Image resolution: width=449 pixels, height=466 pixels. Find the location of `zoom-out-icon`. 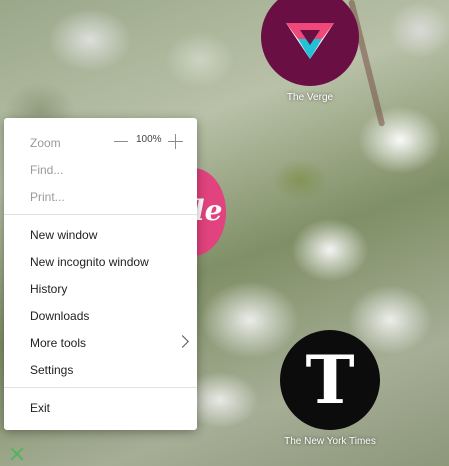

zoom-out-icon is located at coordinates (121, 141).